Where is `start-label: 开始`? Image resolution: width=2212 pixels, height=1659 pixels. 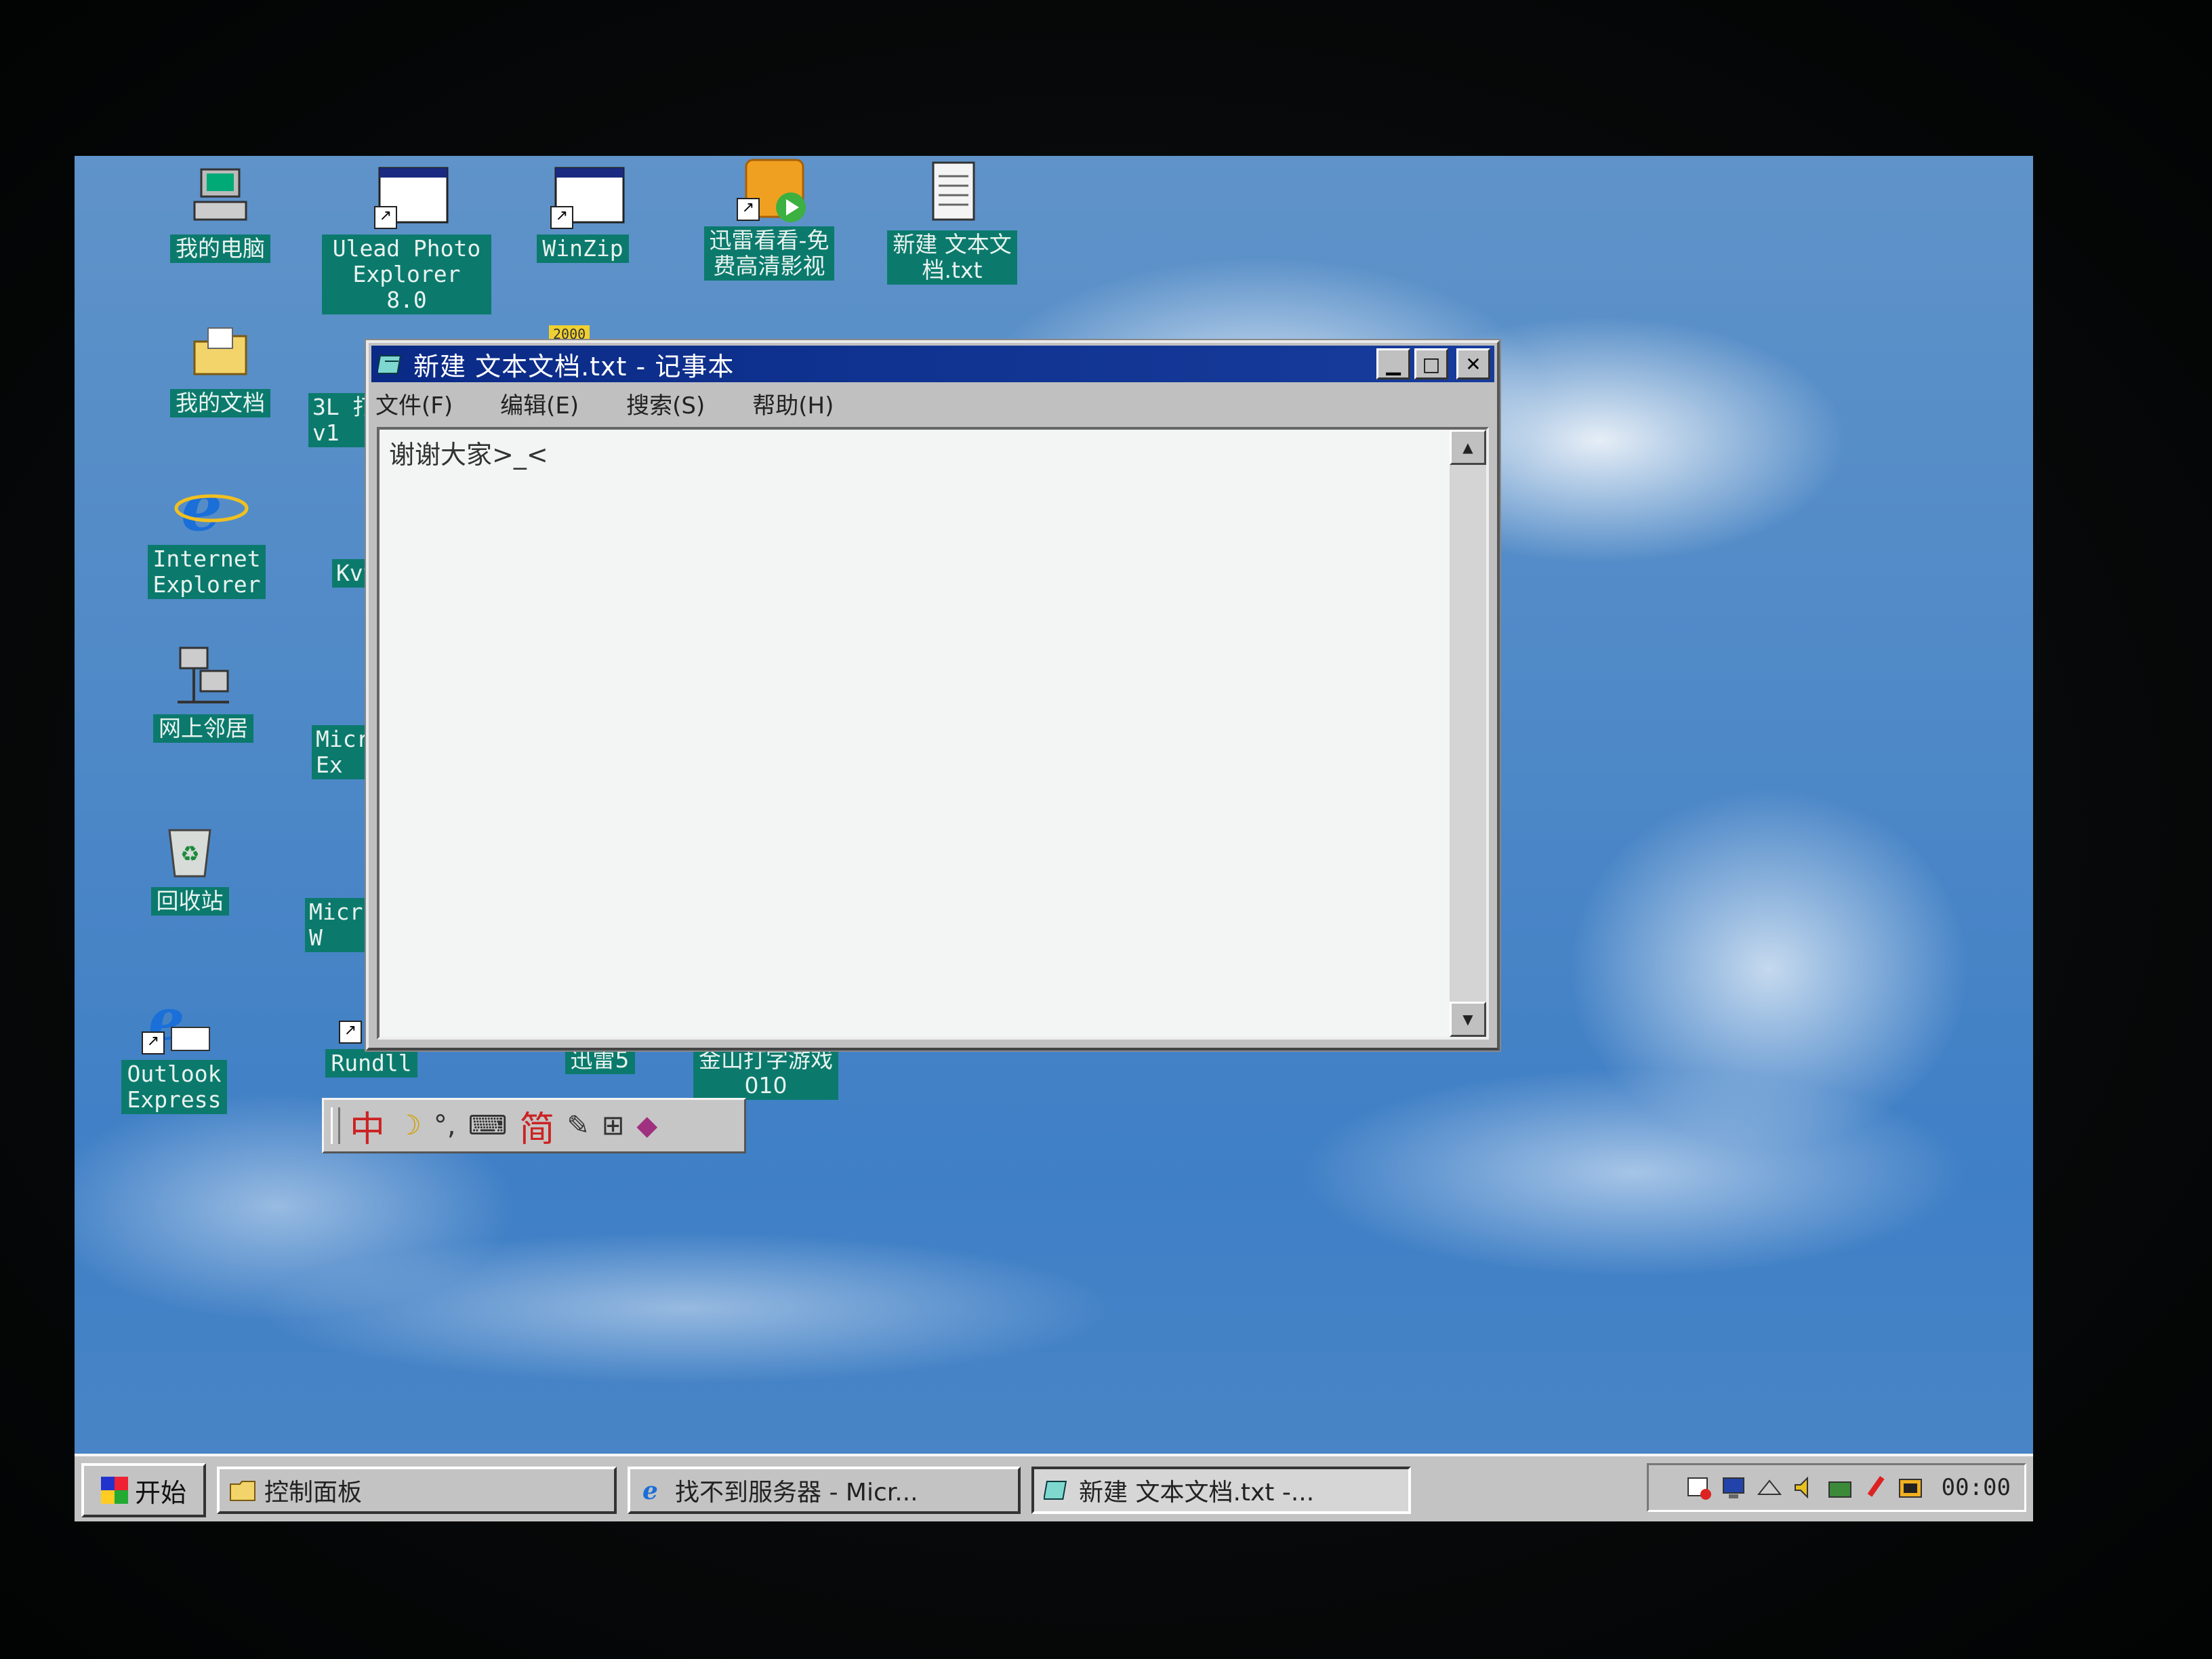 start-label: 开始 is located at coordinates (160, 1492).